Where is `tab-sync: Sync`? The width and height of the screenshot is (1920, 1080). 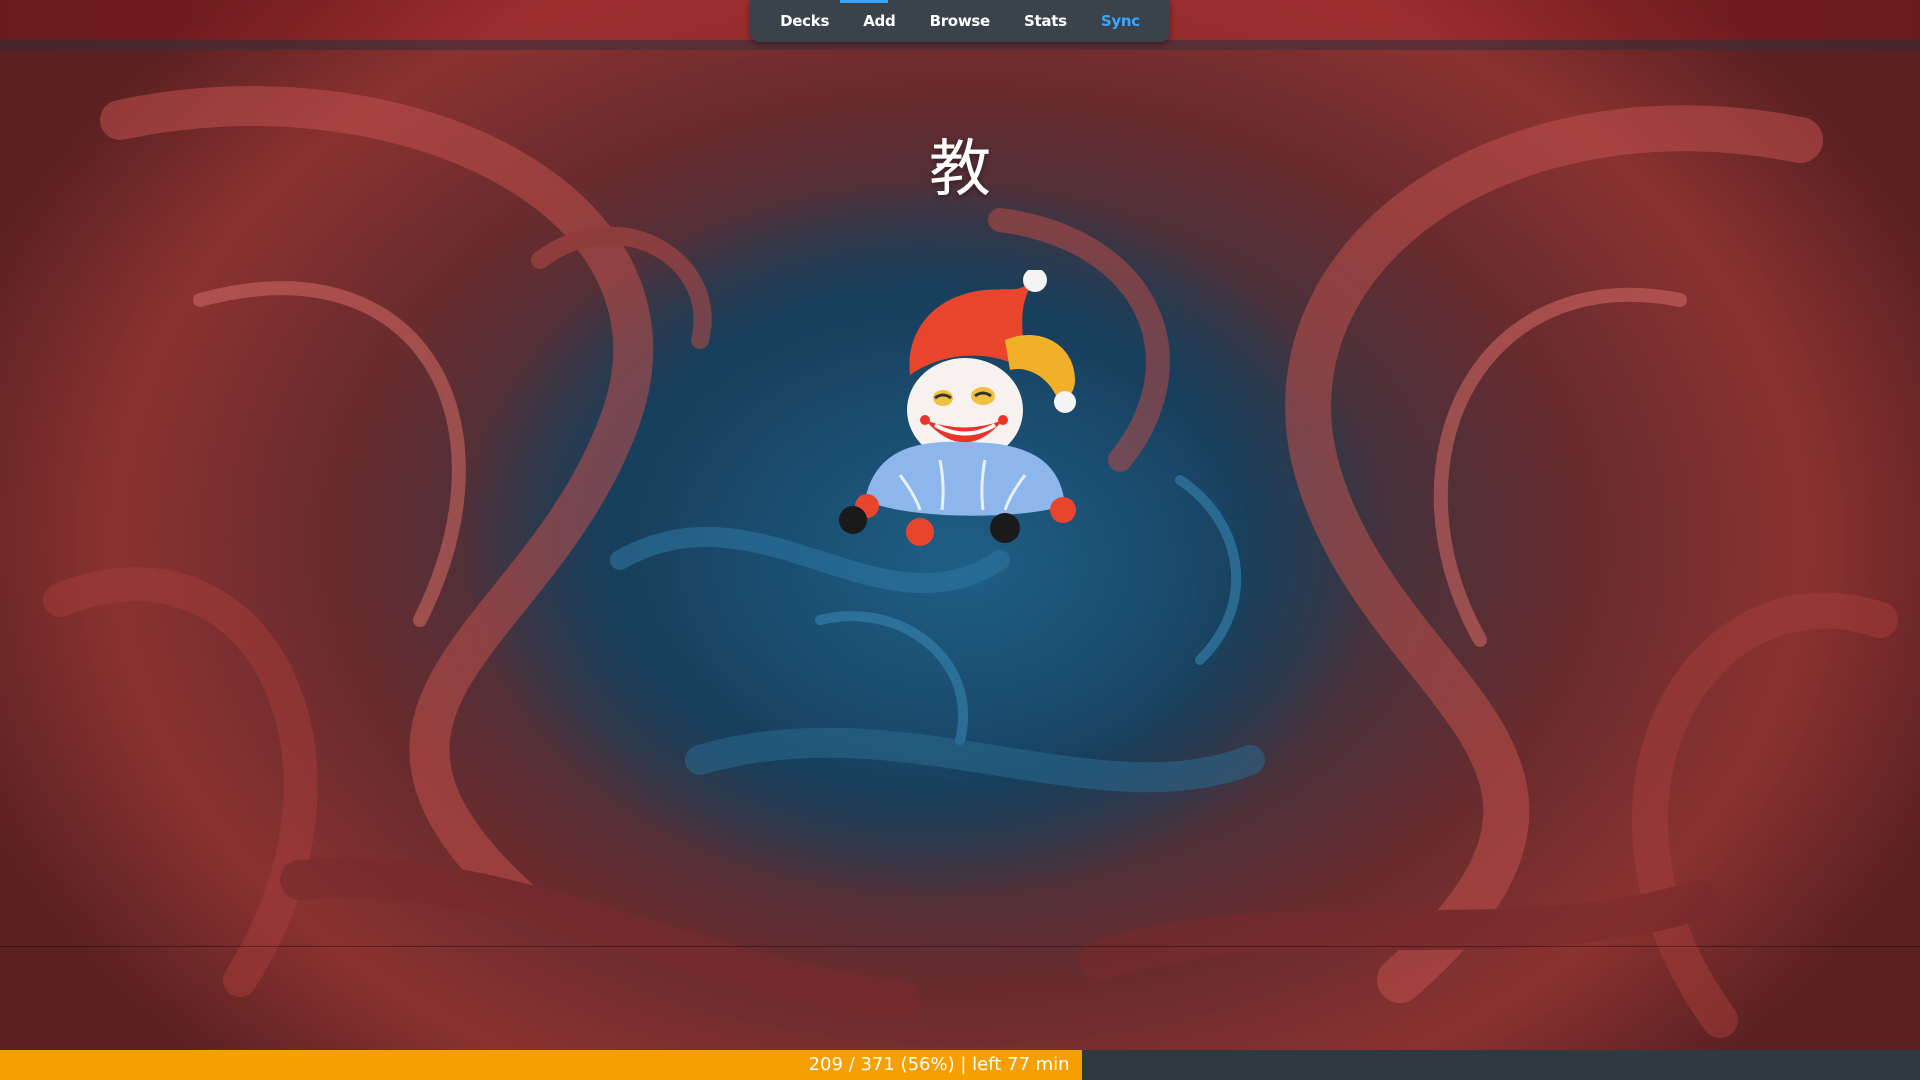 tab-sync: Sync is located at coordinates (1120, 21).